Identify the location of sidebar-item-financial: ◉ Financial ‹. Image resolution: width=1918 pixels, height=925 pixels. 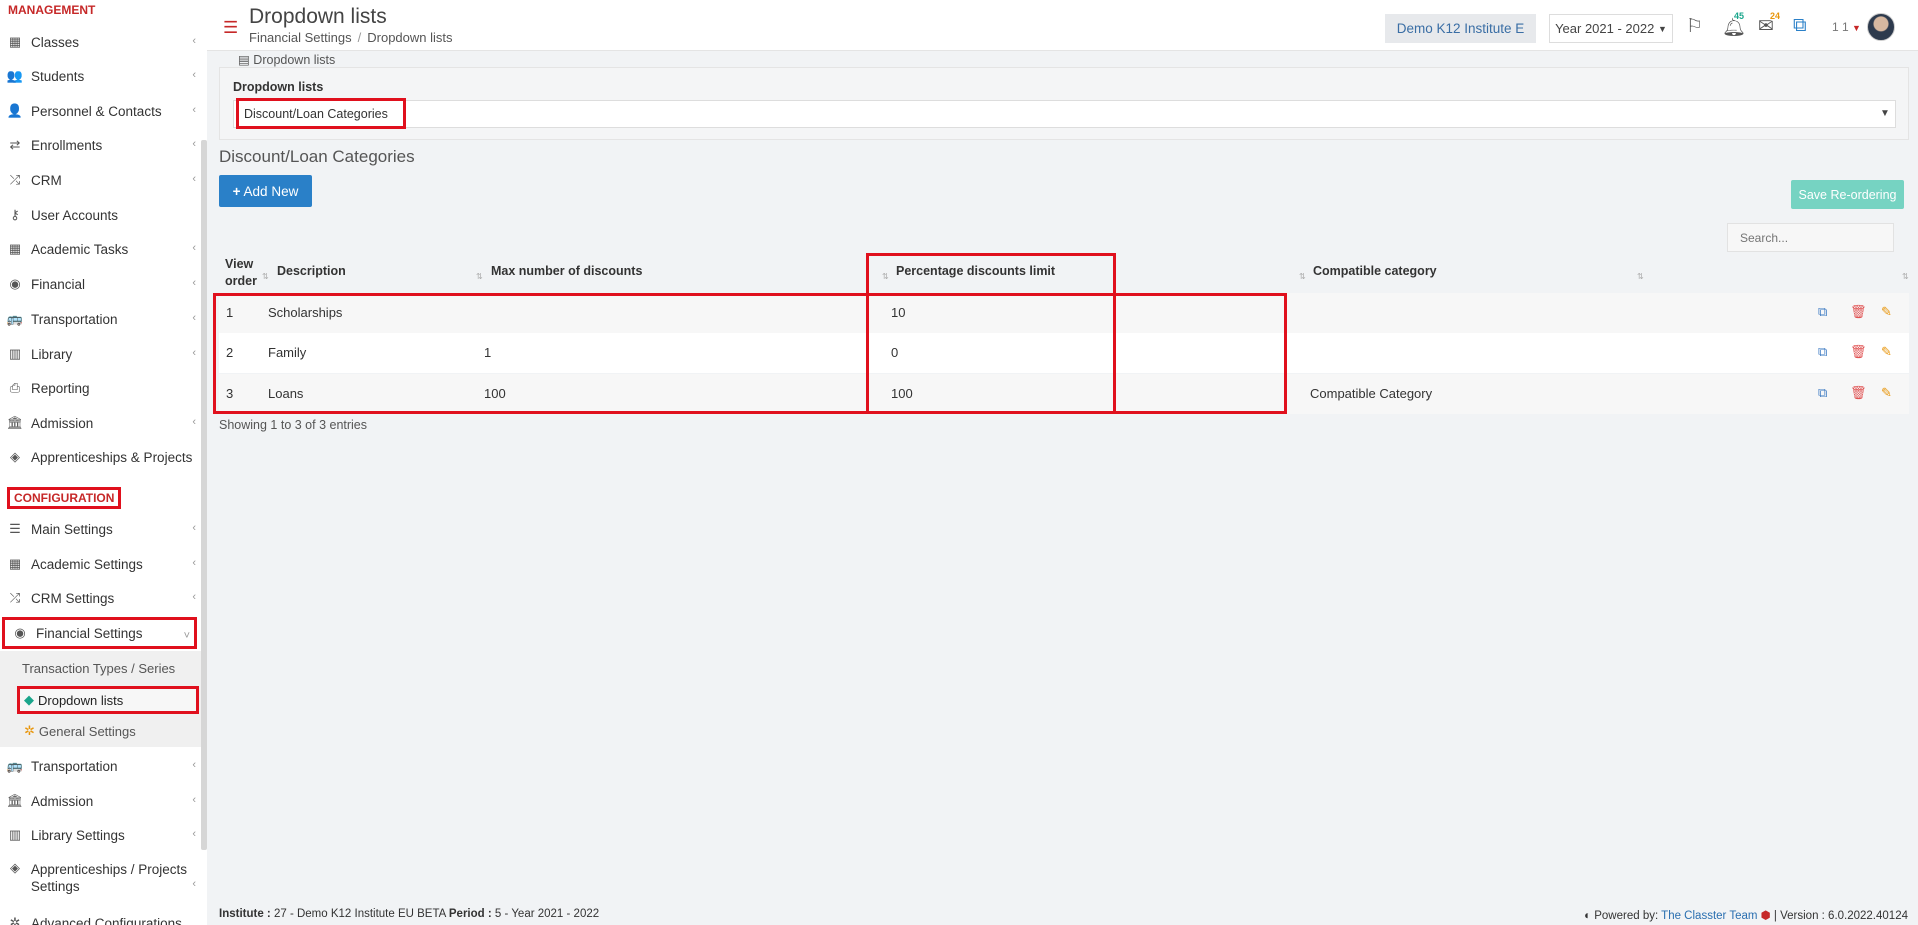
(100, 284).